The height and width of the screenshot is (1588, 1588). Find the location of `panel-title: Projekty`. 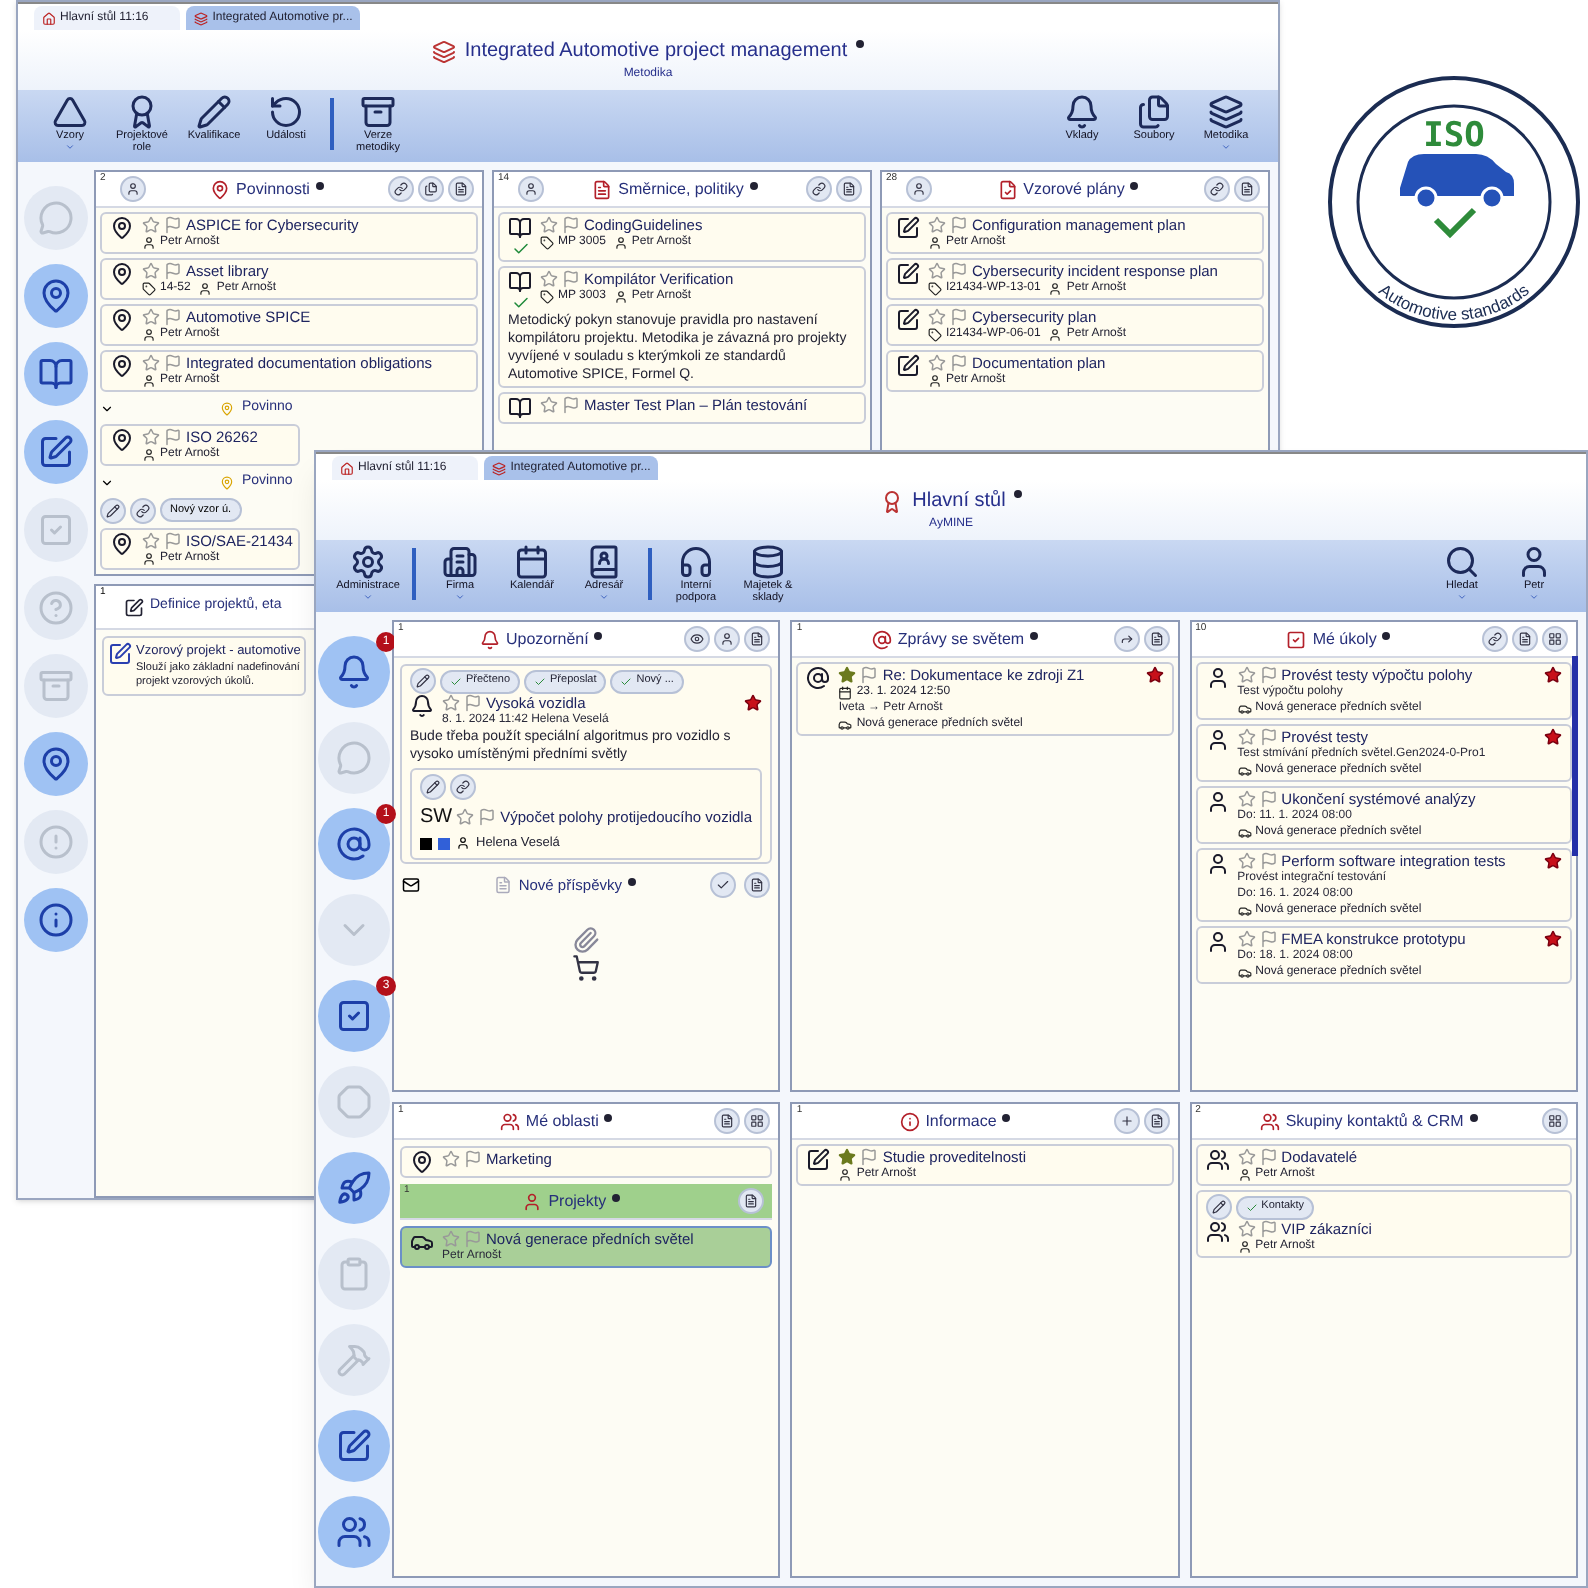

panel-title: Projekty is located at coordinates (577, 1201).